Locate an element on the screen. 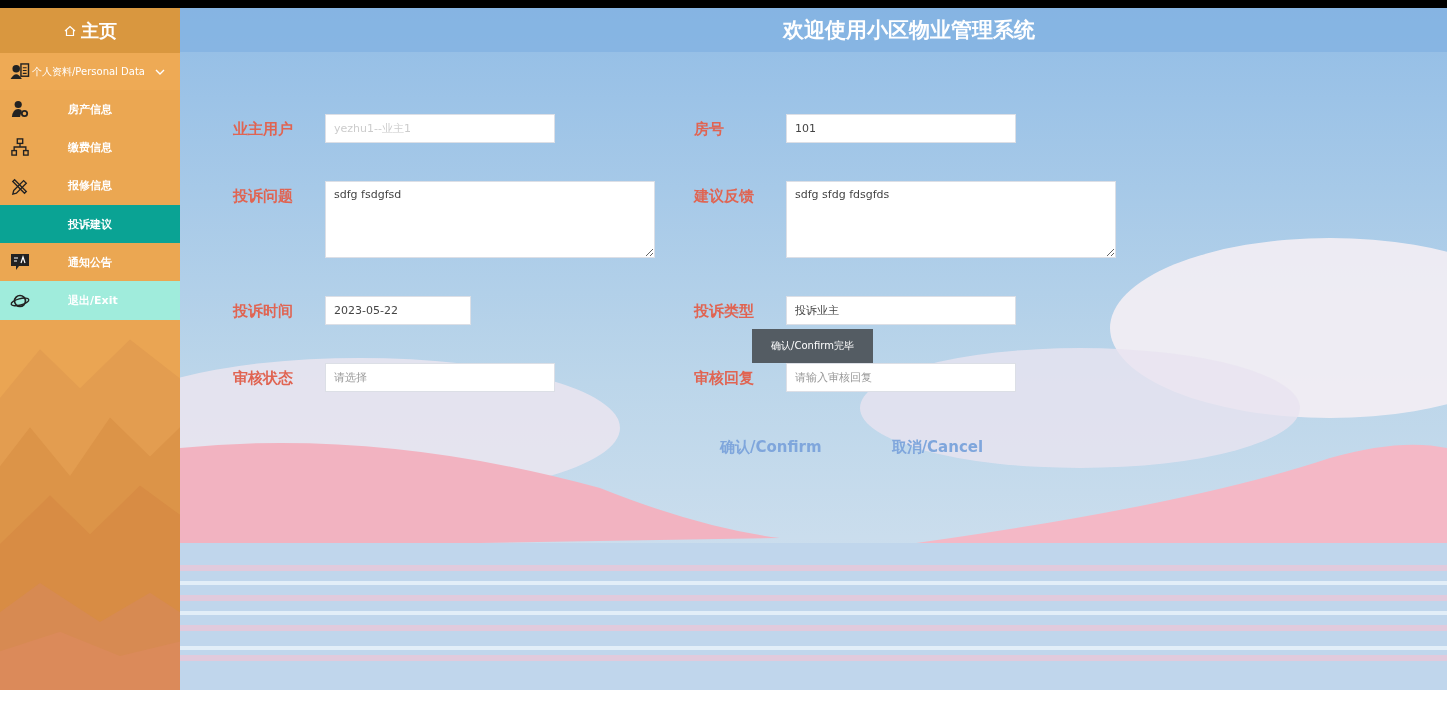 The width and height of the screenshot is (1447, 706). home-link: 主页 is located at coordinates (90, 30).